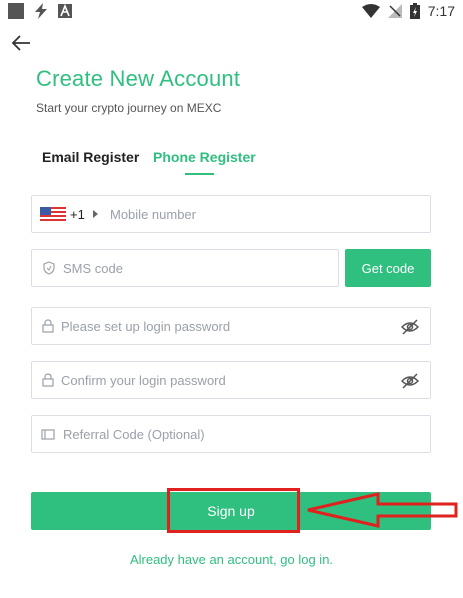  Describe the element at coordinates (93, 268) in the screenshot. I see `sms-code-input: SMS code` at that location.